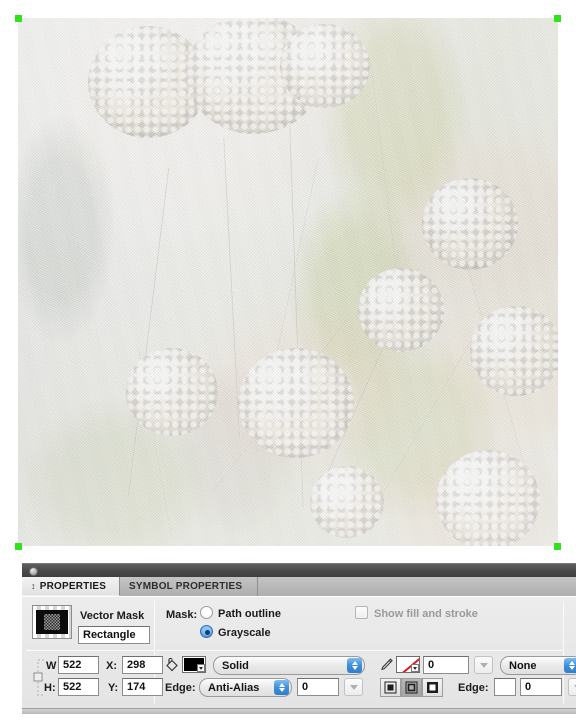 The image size is (576, 721). I want to click on stroke-category-select: None, so click(538, 665).